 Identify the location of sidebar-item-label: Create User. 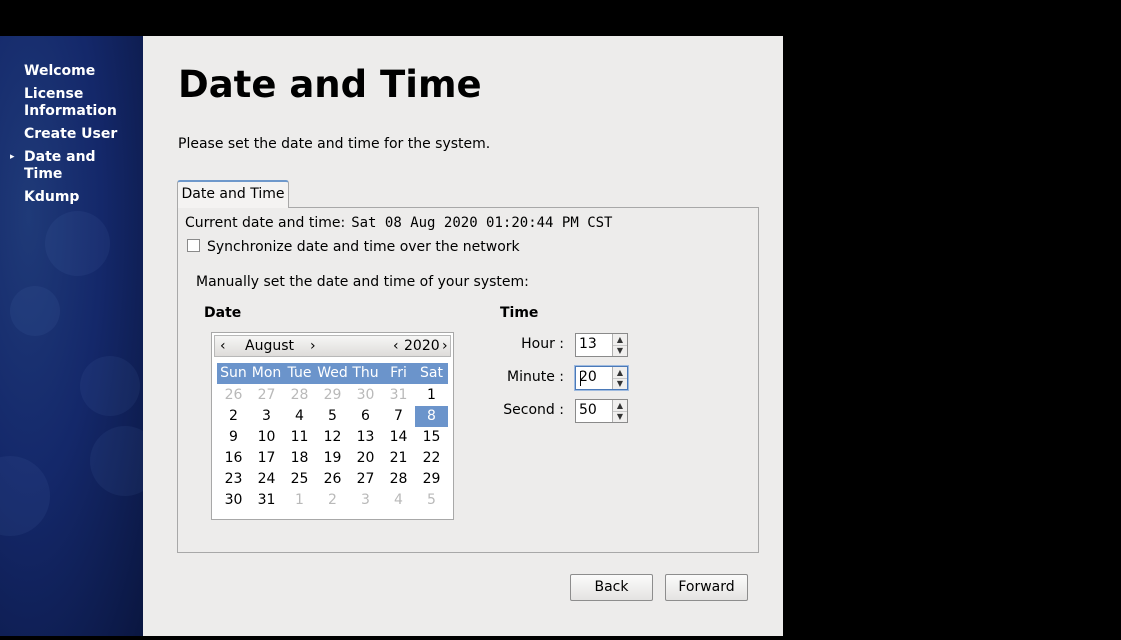
(71, 134).